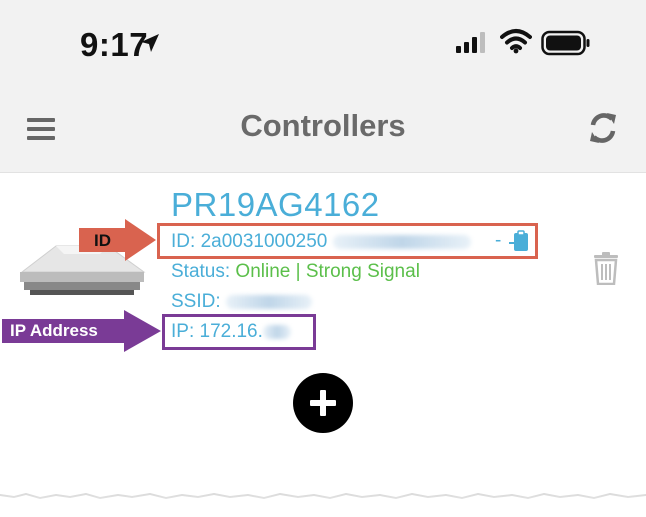 This screenshot has height=517, width=646. What do you see at coordinates (606, 268) in the screenshot?
I see `trash-icon` at bounding box center [606, 268].